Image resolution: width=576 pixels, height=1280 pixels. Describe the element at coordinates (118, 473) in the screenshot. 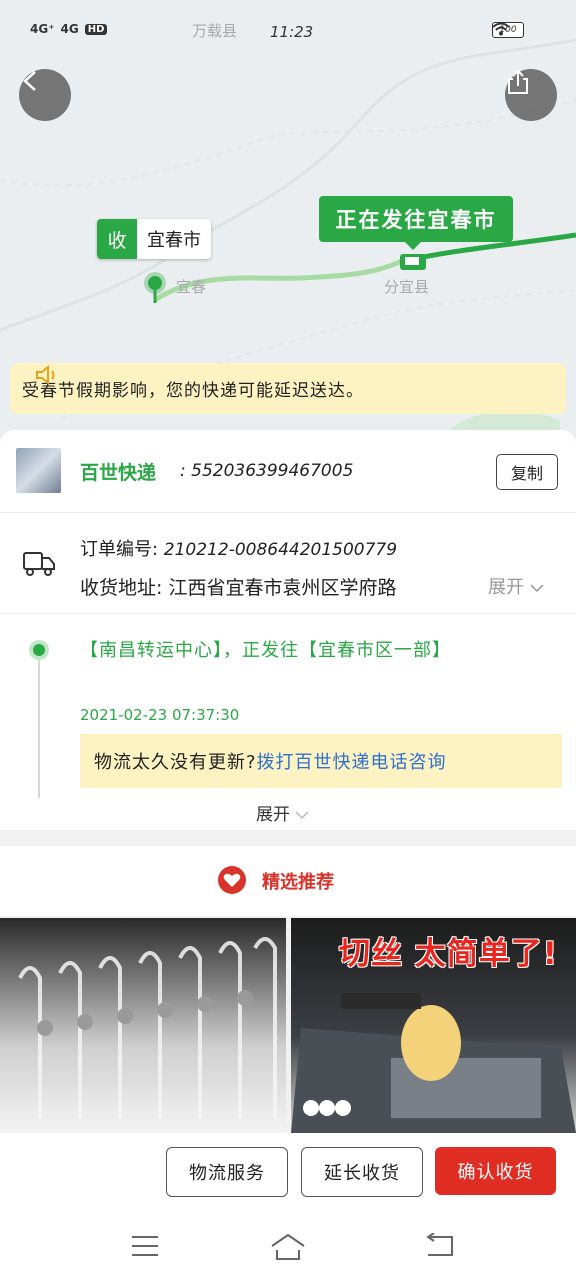

I see `carrier-name: 百世快递` at that location.